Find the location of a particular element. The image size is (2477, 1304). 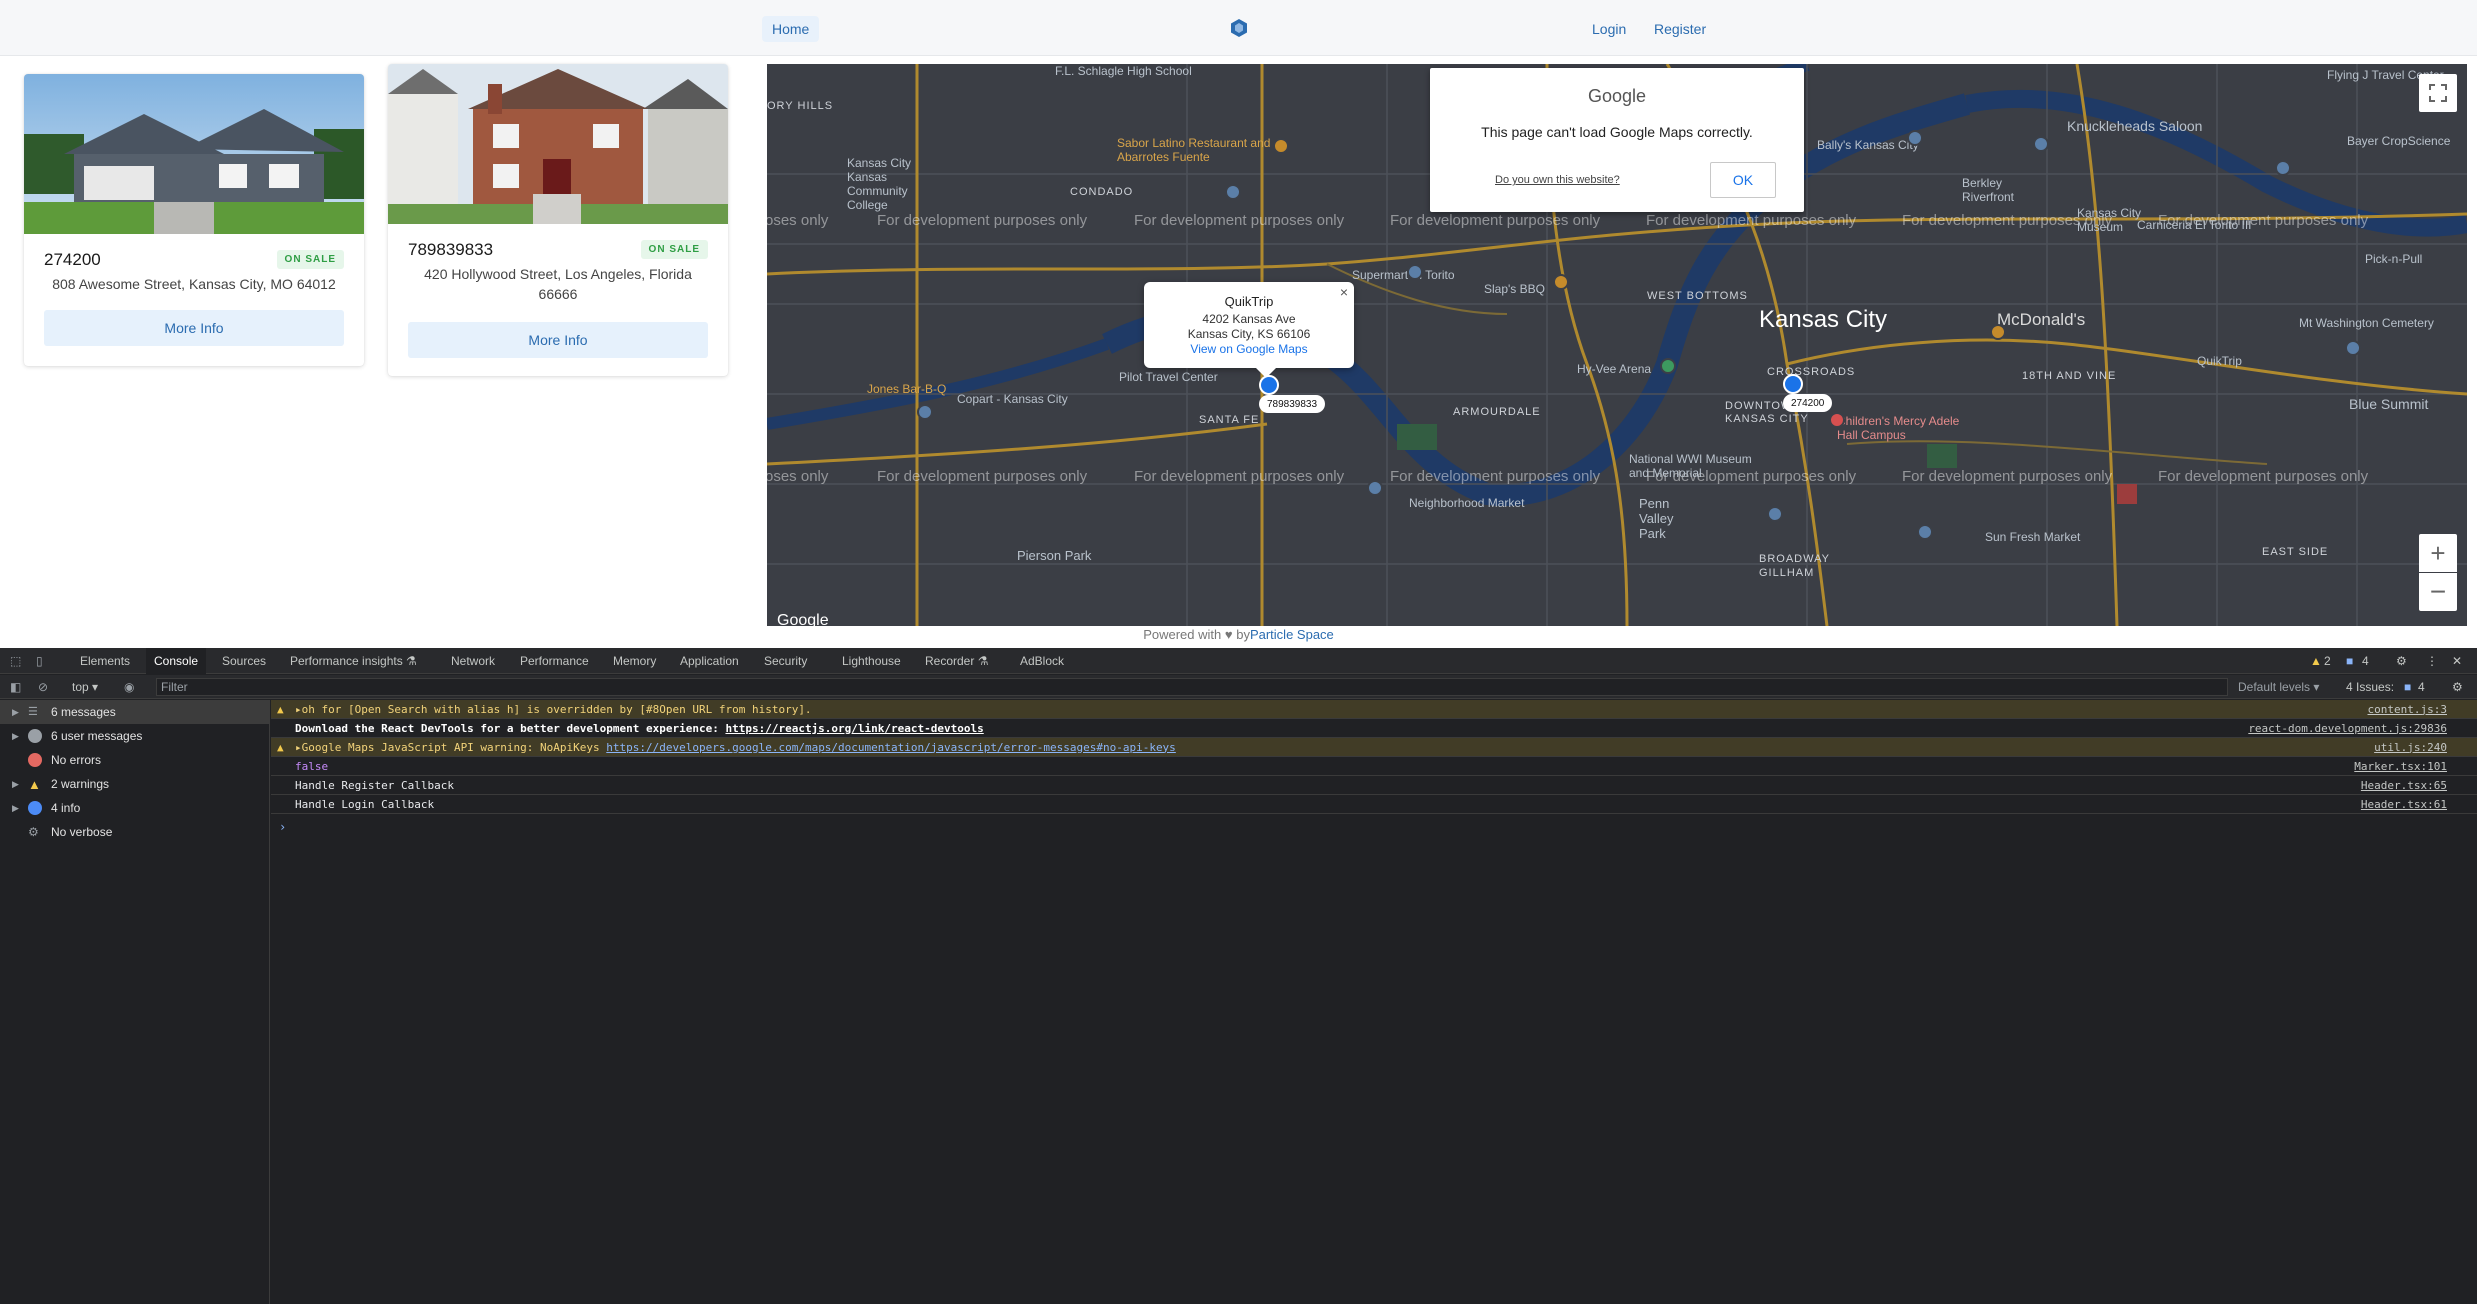

sidebar-item-verbose: ⚙ No verbose is located at coordinates (135, 832).